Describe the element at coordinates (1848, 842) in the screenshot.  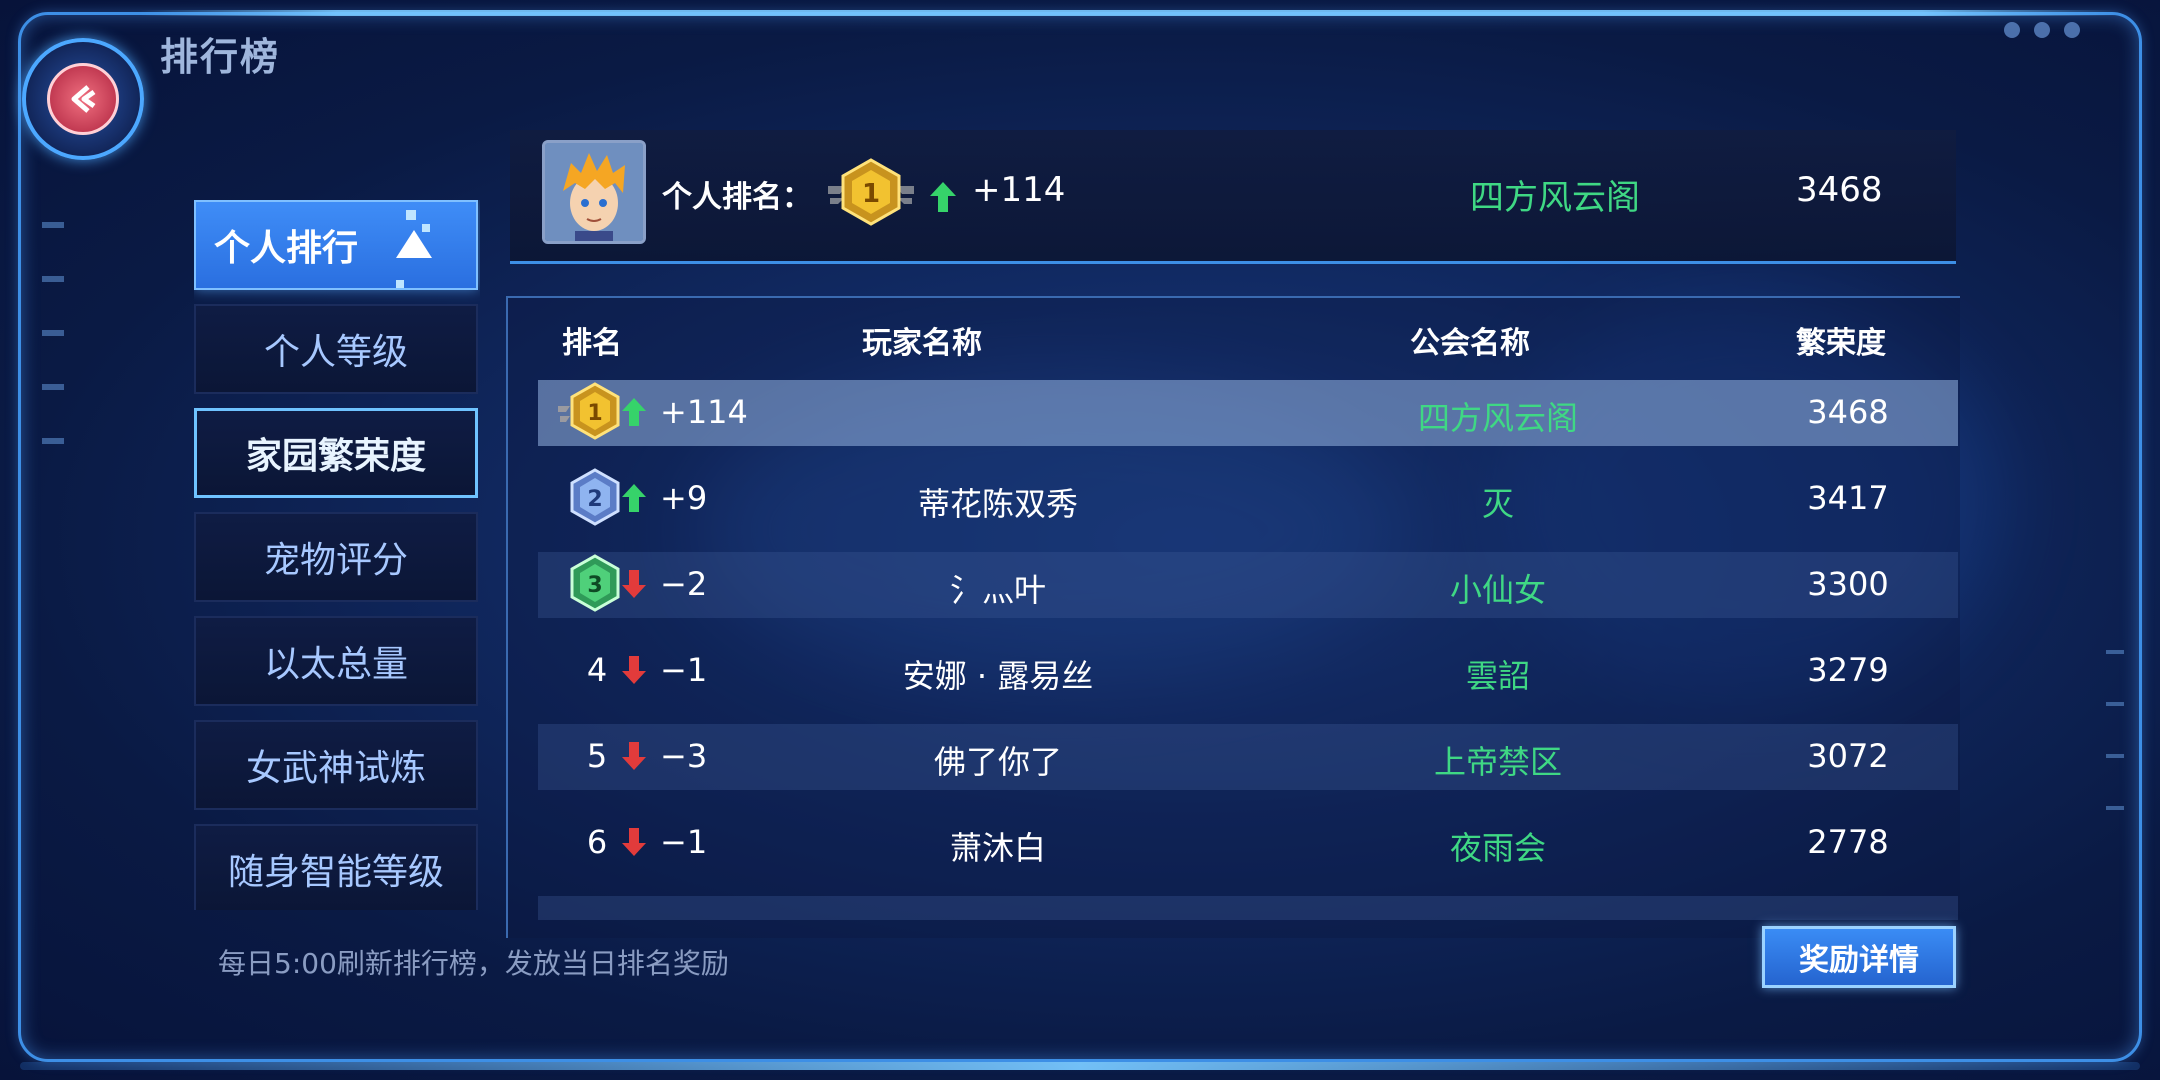
I see `prosperity-value: 2778` at that location.